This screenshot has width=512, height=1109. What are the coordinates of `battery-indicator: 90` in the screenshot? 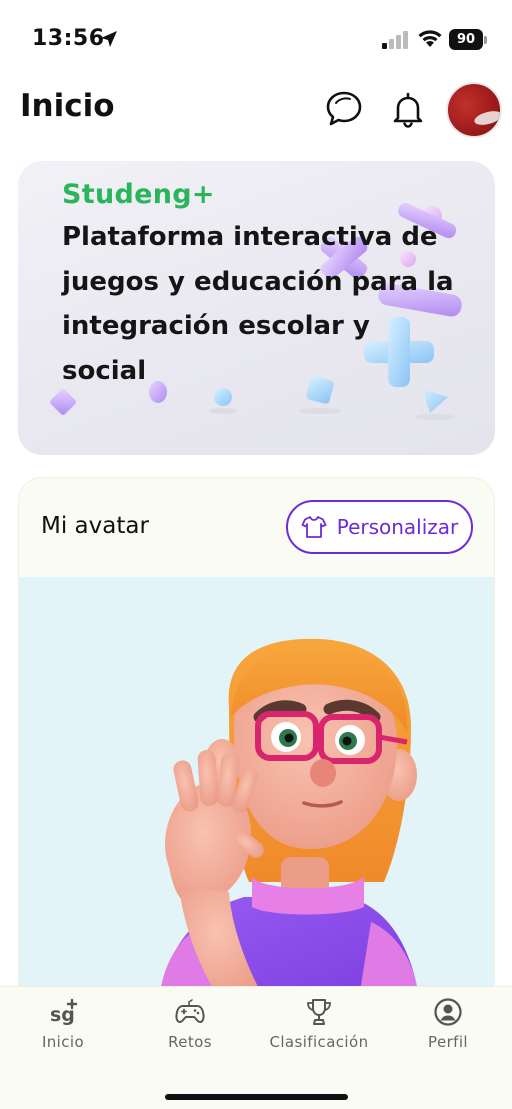 It's located at (469, 39).